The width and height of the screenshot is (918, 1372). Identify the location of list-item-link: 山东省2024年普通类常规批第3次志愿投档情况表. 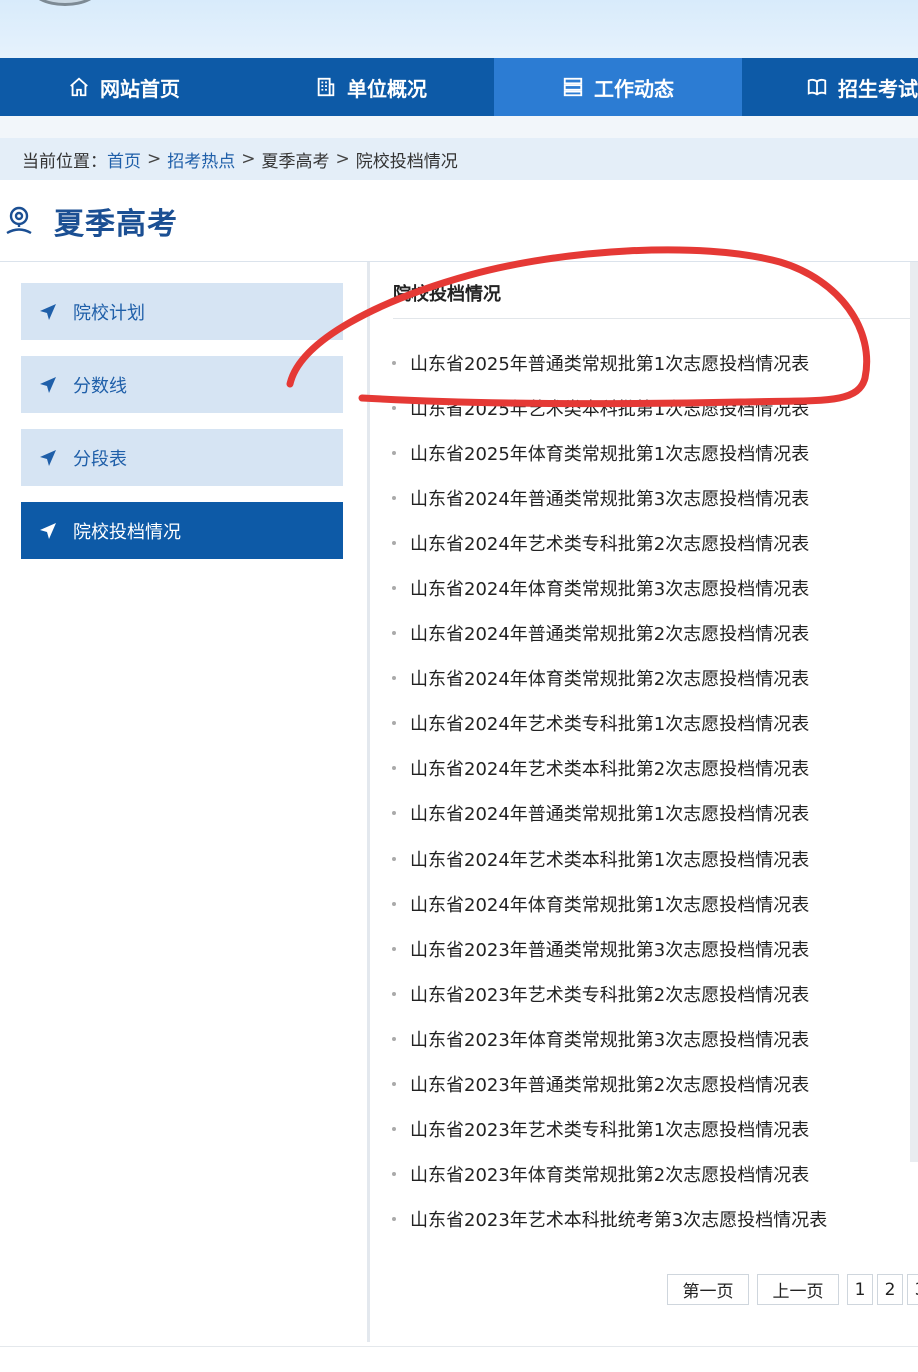
(609, 498).